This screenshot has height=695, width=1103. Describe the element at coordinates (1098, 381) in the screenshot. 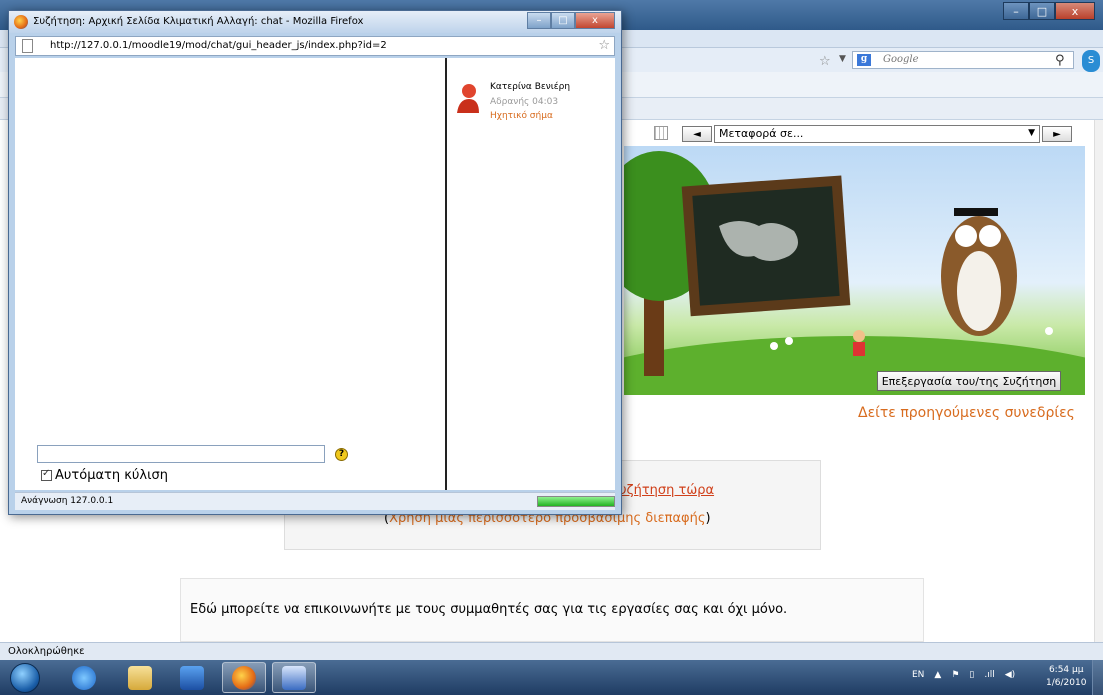

I see `page-scrollbar` at that location.